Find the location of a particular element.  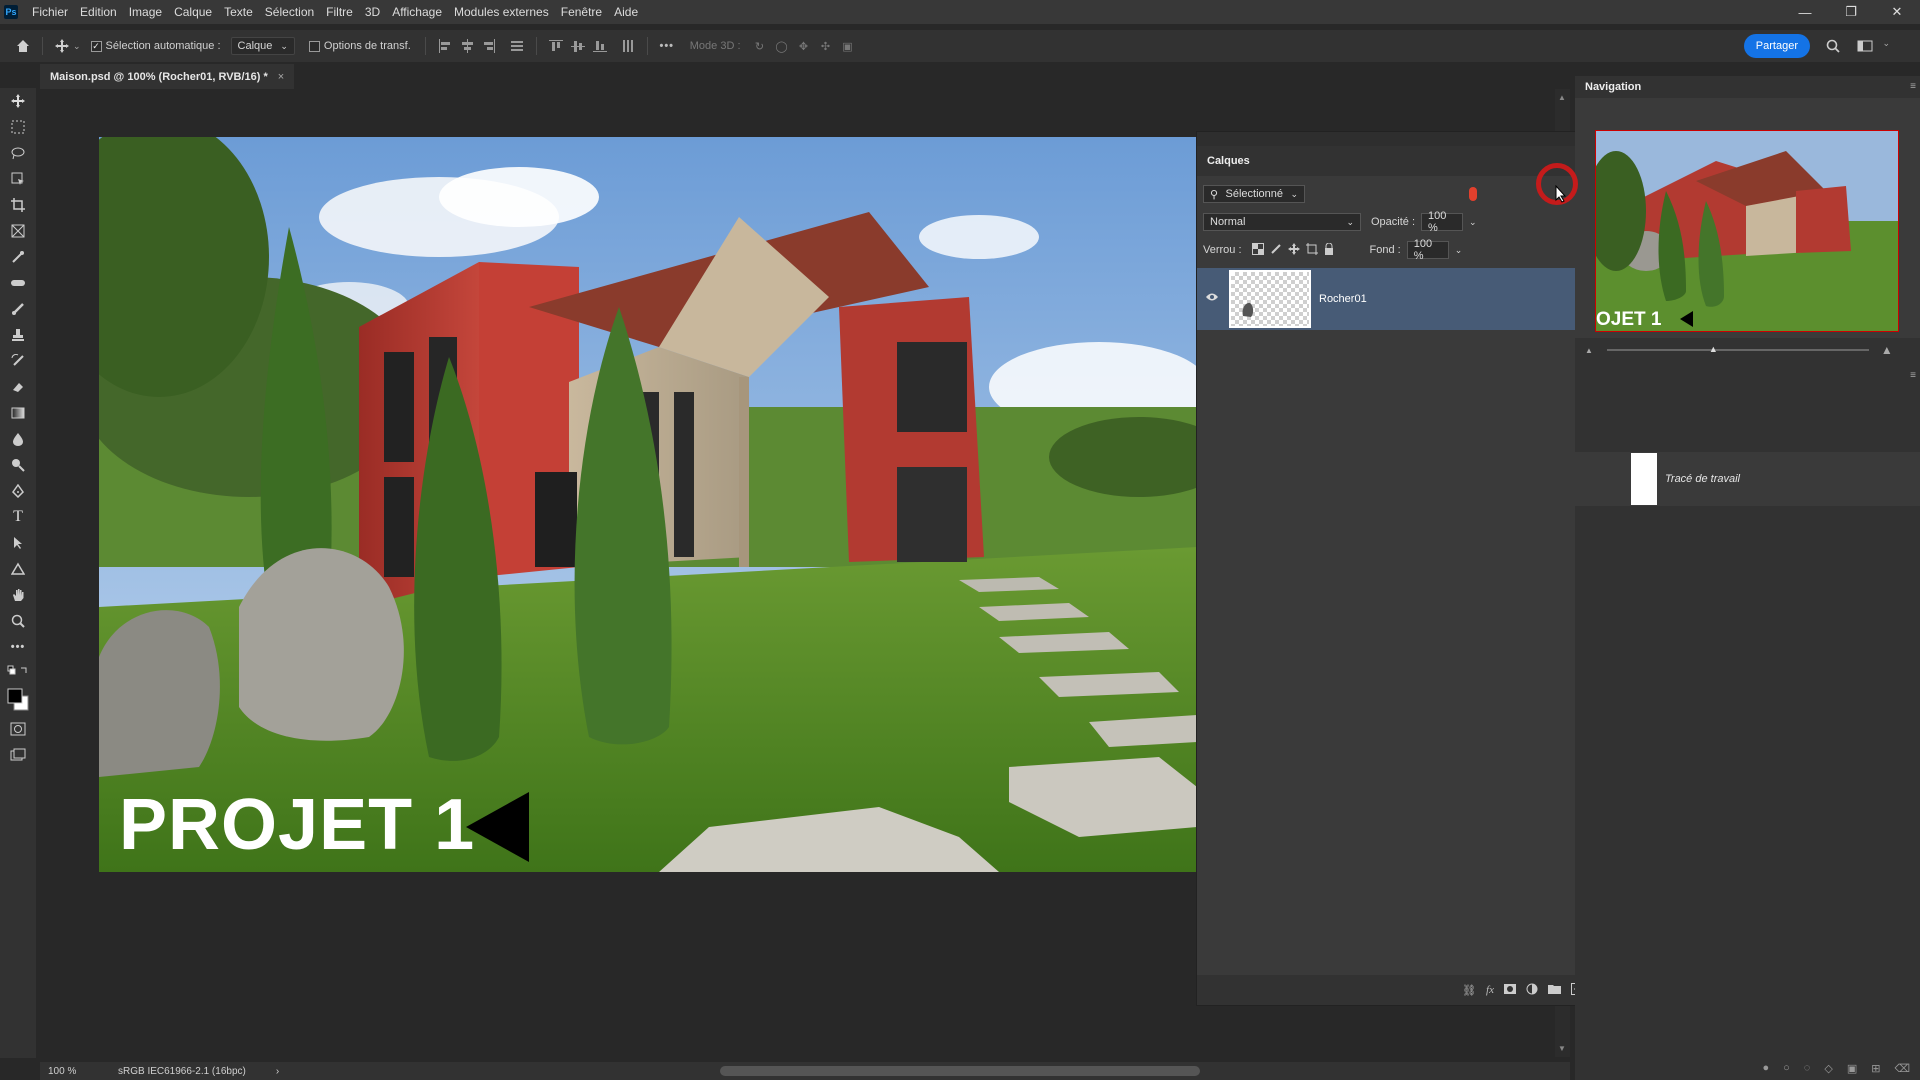

blend-mode-dropdown: Normal ⌄ is located at coordinates (1282, 222).